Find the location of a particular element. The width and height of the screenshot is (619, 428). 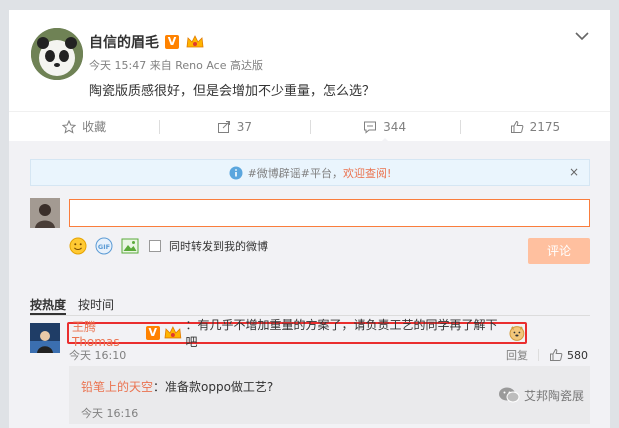

post-actions: 收藏 37 344 2175 is located at coordinates (309, 127).